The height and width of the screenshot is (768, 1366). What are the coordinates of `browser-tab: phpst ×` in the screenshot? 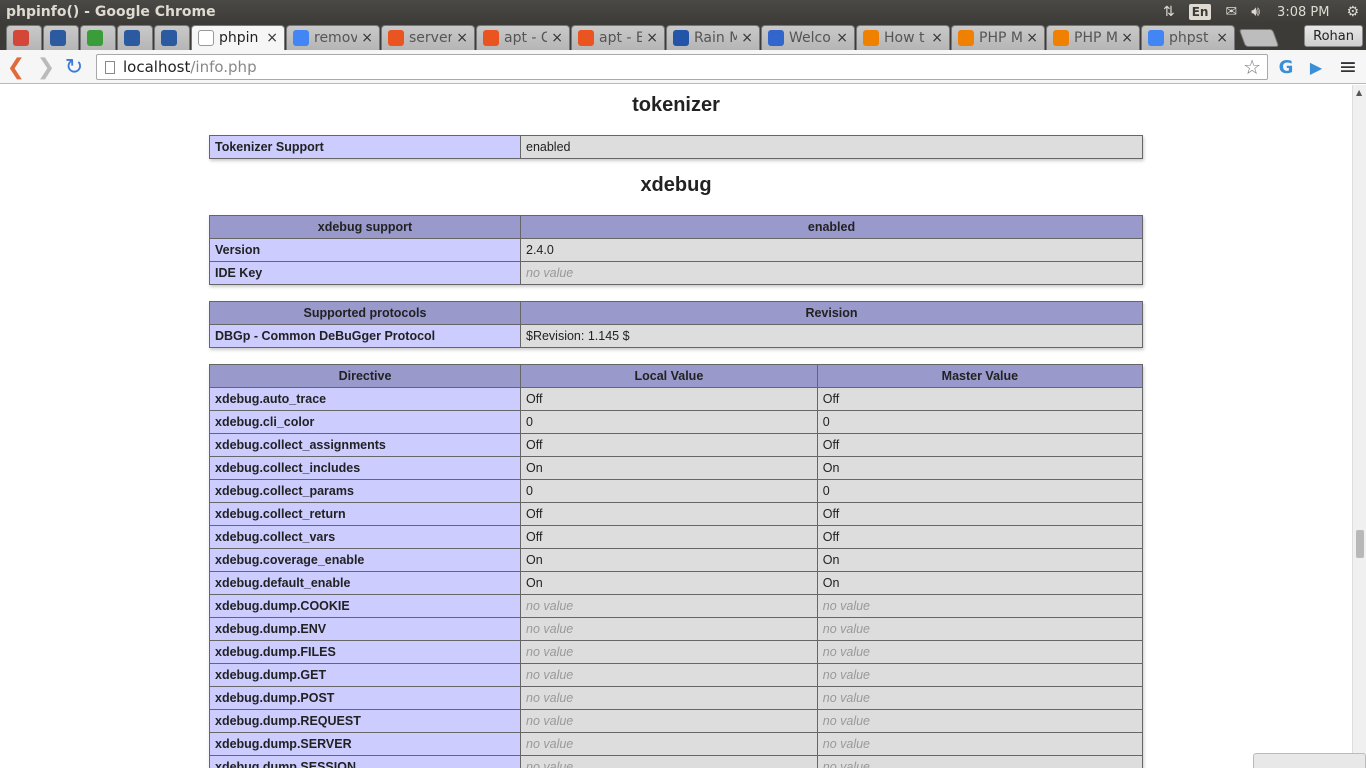 It's located at (1188, 37).